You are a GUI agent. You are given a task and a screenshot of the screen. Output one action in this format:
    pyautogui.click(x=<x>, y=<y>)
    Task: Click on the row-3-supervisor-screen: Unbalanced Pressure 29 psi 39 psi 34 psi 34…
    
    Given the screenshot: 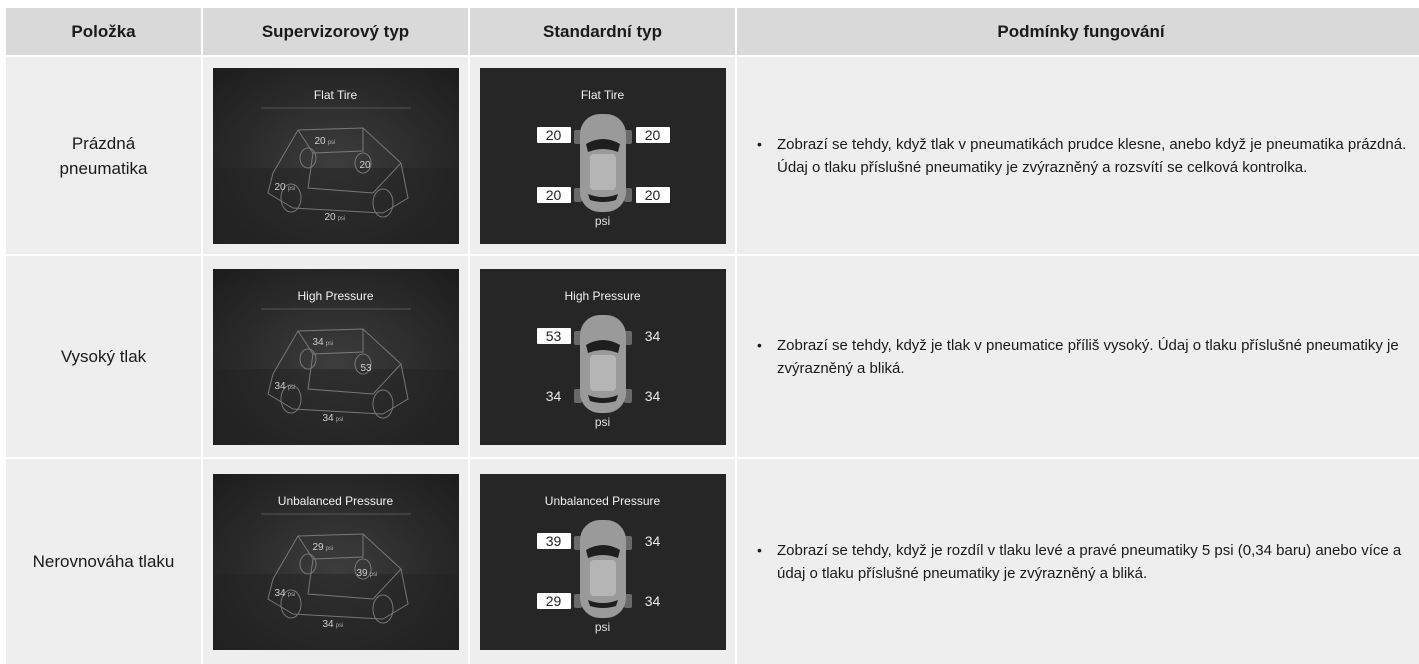 What is the action you would take?
    pyautogui.click(x=335, y=561)
    